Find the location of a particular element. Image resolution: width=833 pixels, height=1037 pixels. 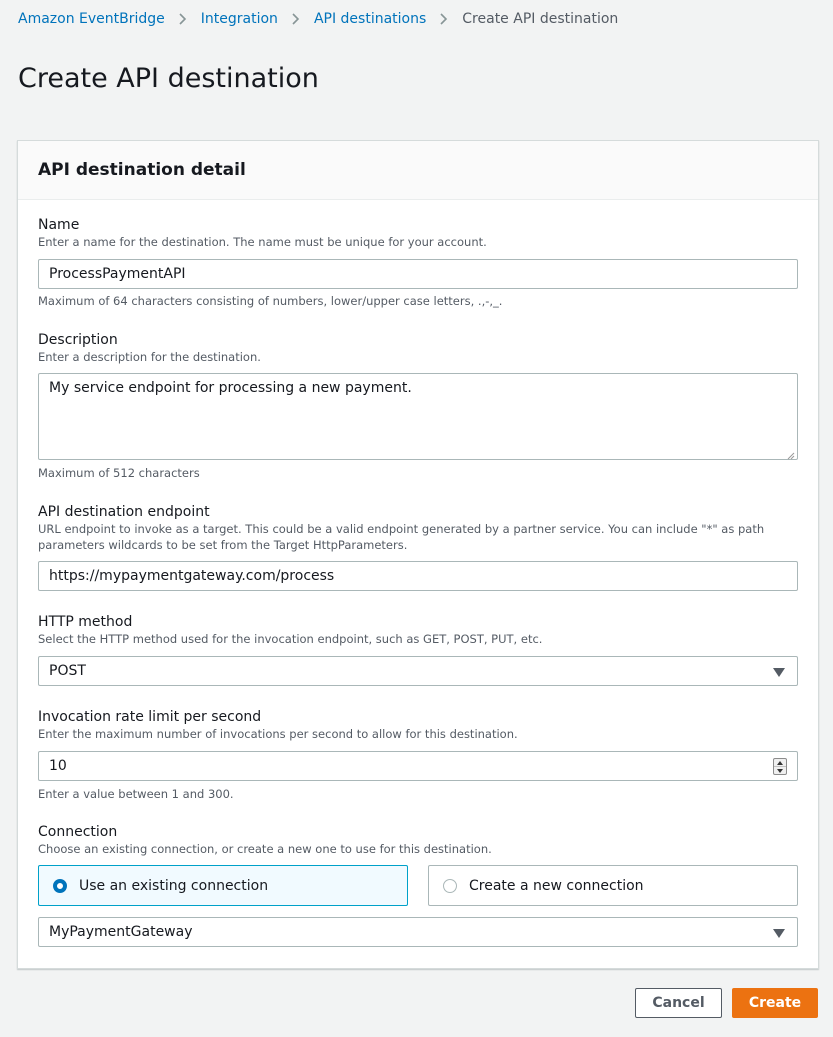

breadcrumb-integration: Integration is located at coordinates (239, 19).